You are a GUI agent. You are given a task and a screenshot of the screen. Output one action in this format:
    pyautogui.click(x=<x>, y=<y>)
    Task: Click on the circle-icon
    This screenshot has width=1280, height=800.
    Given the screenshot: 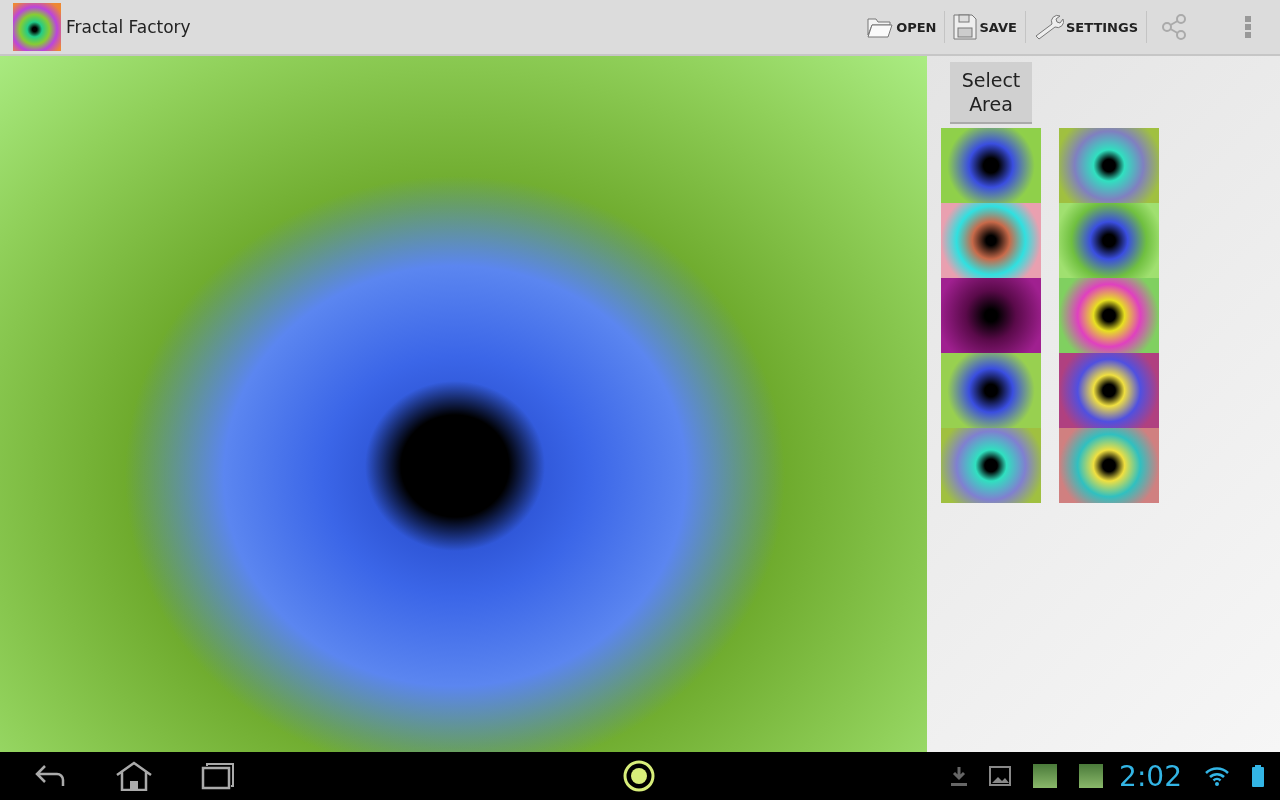 What is the action you would take?
    pyautogui.click(x=639, y=776)
    